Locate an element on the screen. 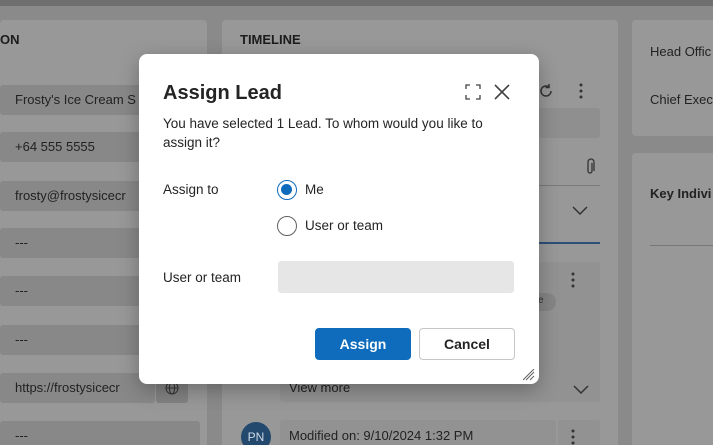 Image resolution: width=713 pixels, height=445 pixels. card-more-icon is located at coordinates (573, 282).